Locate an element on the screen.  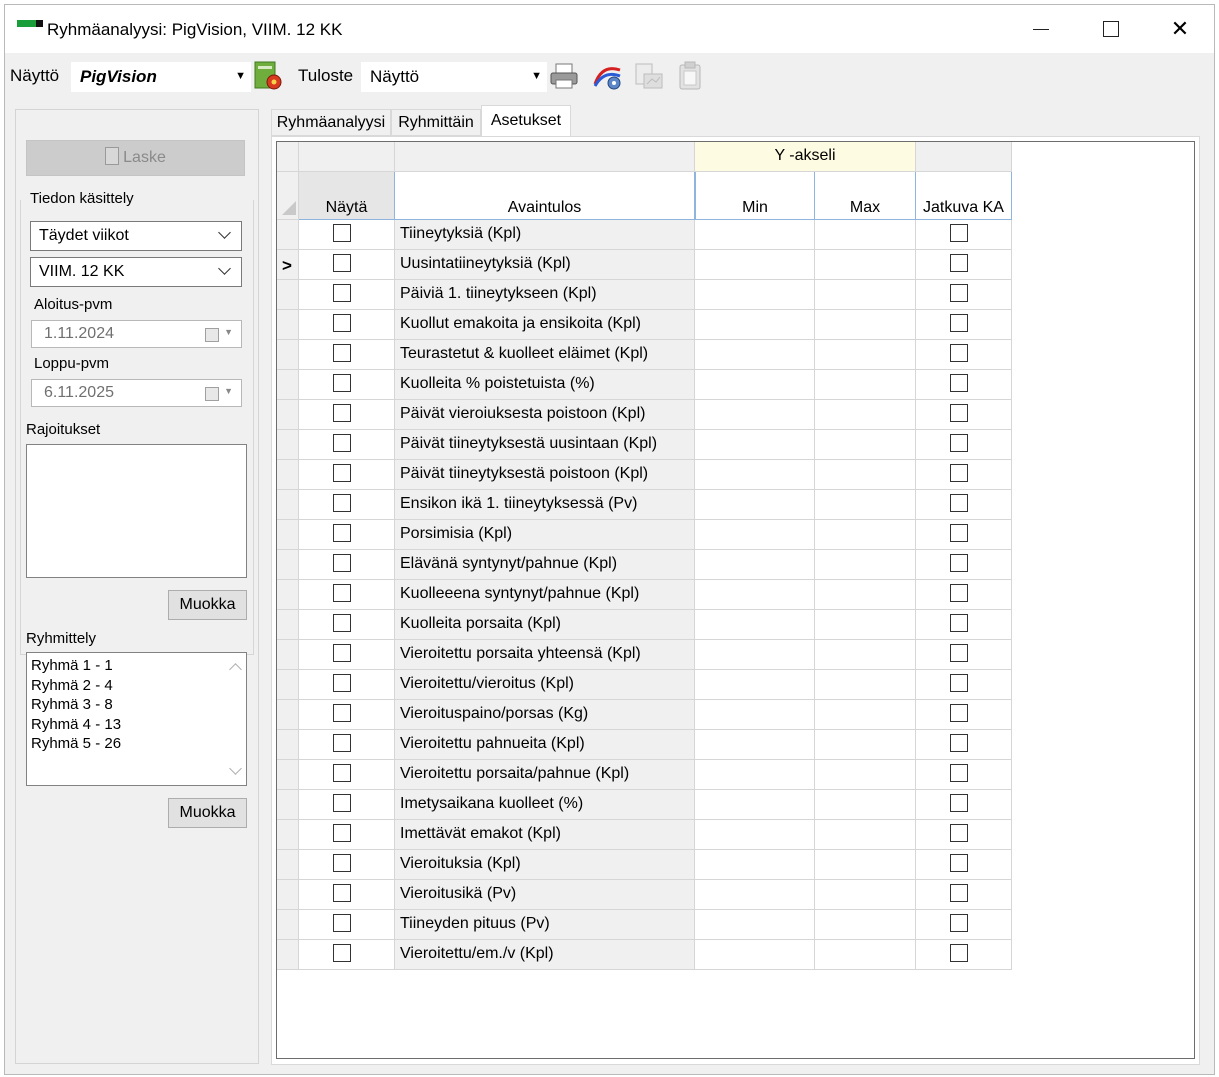
group-list-item: Ryhmä 1 - 1 is located at coordinates (72, 665).